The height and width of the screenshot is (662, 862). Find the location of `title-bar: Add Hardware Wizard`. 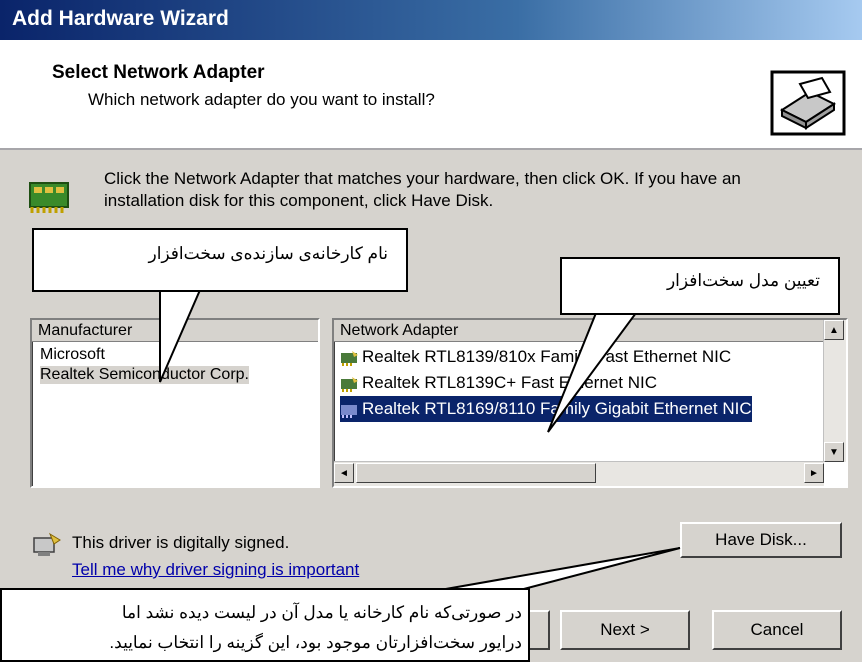

title-bar: Add Hardware Wizard is located at coordinates (431, 20).